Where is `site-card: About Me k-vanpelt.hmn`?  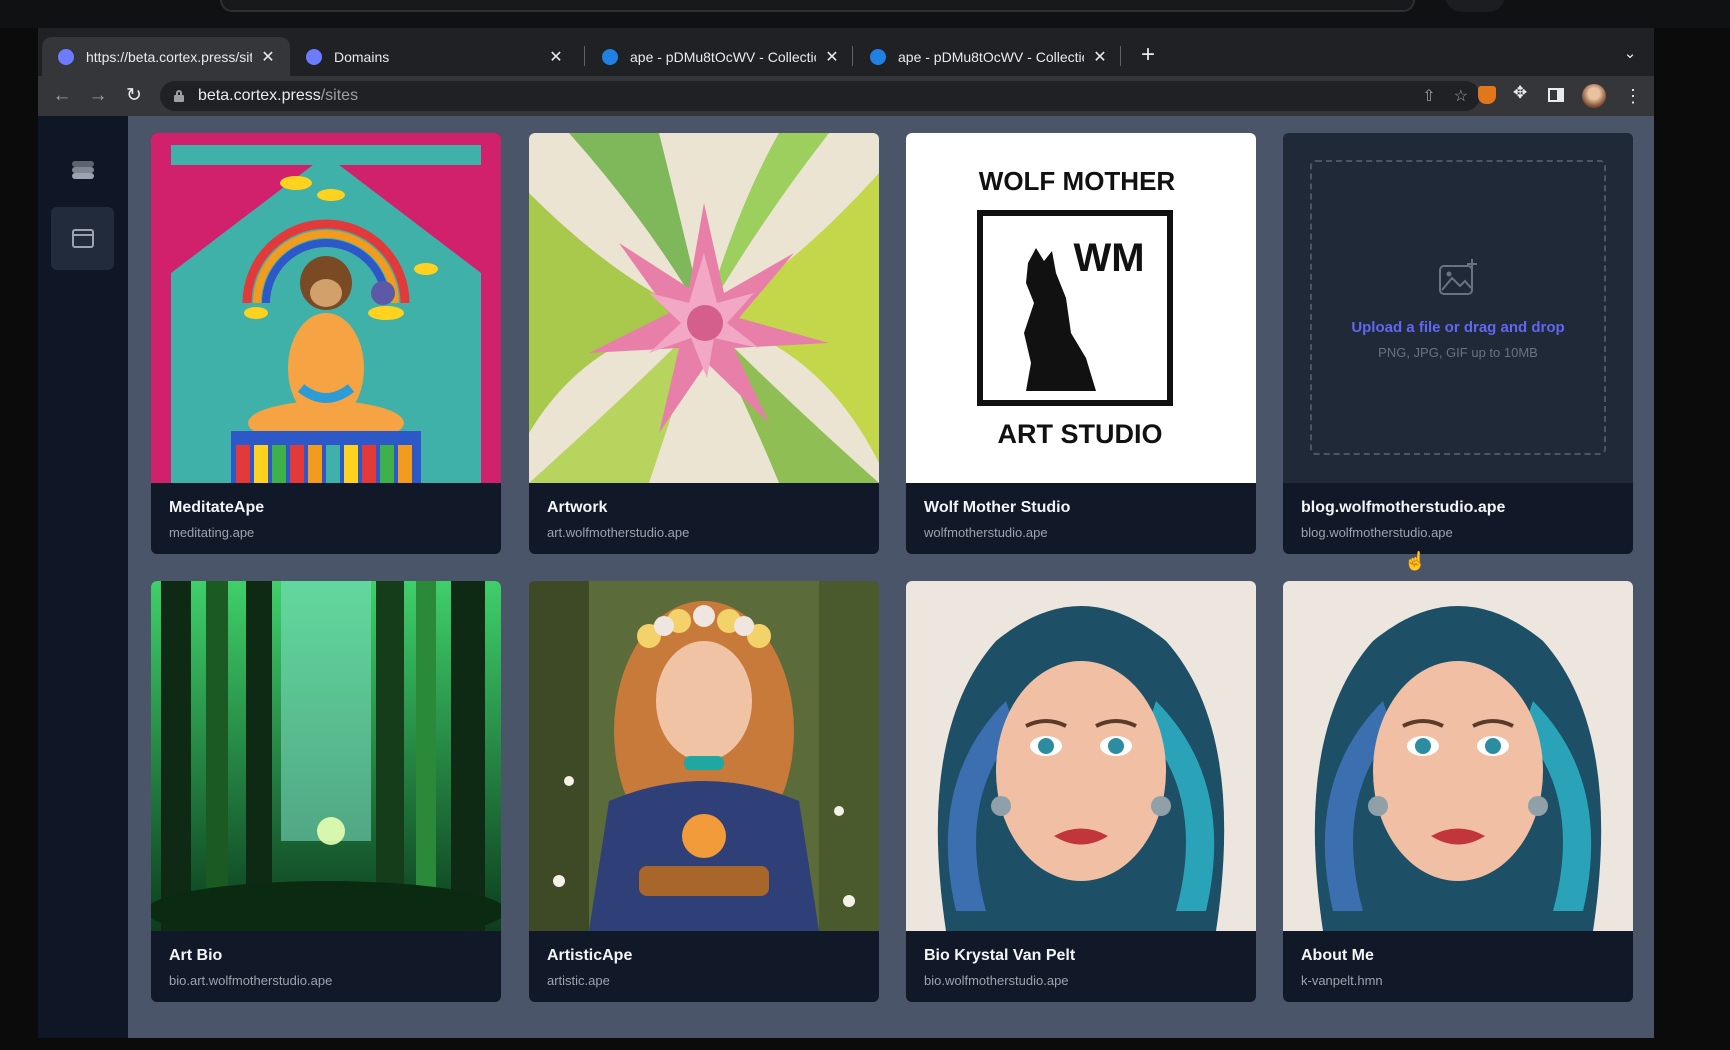
site-card: About Me k-vanpelt.hmn is located at coordinates (1458, 791).